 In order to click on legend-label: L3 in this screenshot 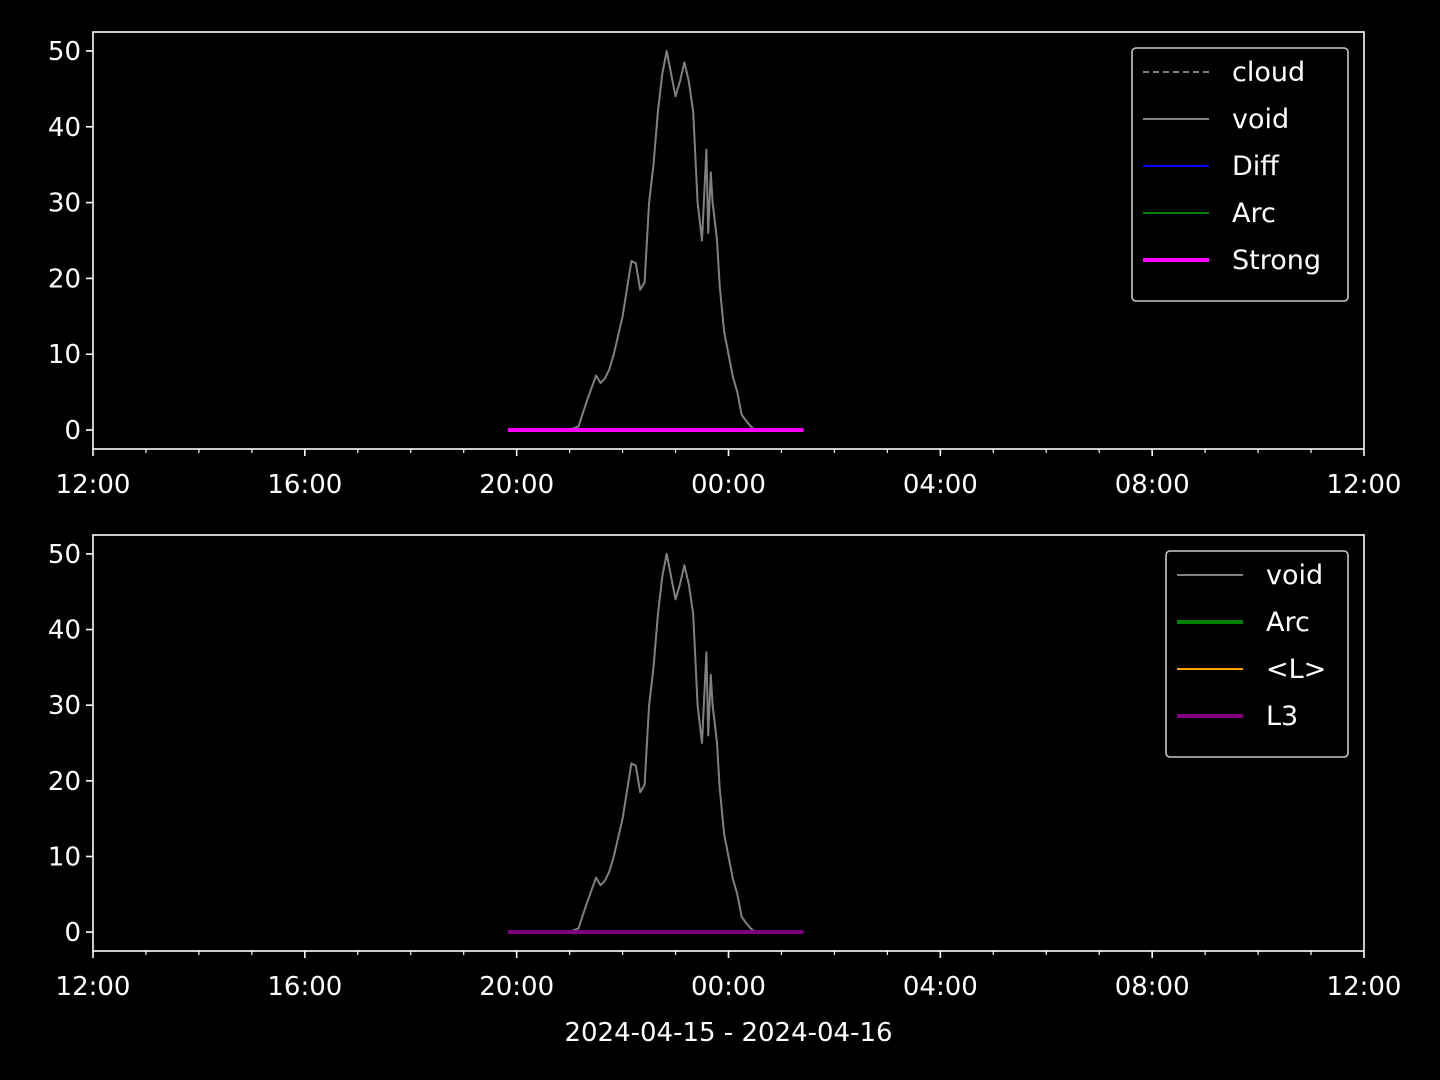, I will do `click(1282, 716)`.